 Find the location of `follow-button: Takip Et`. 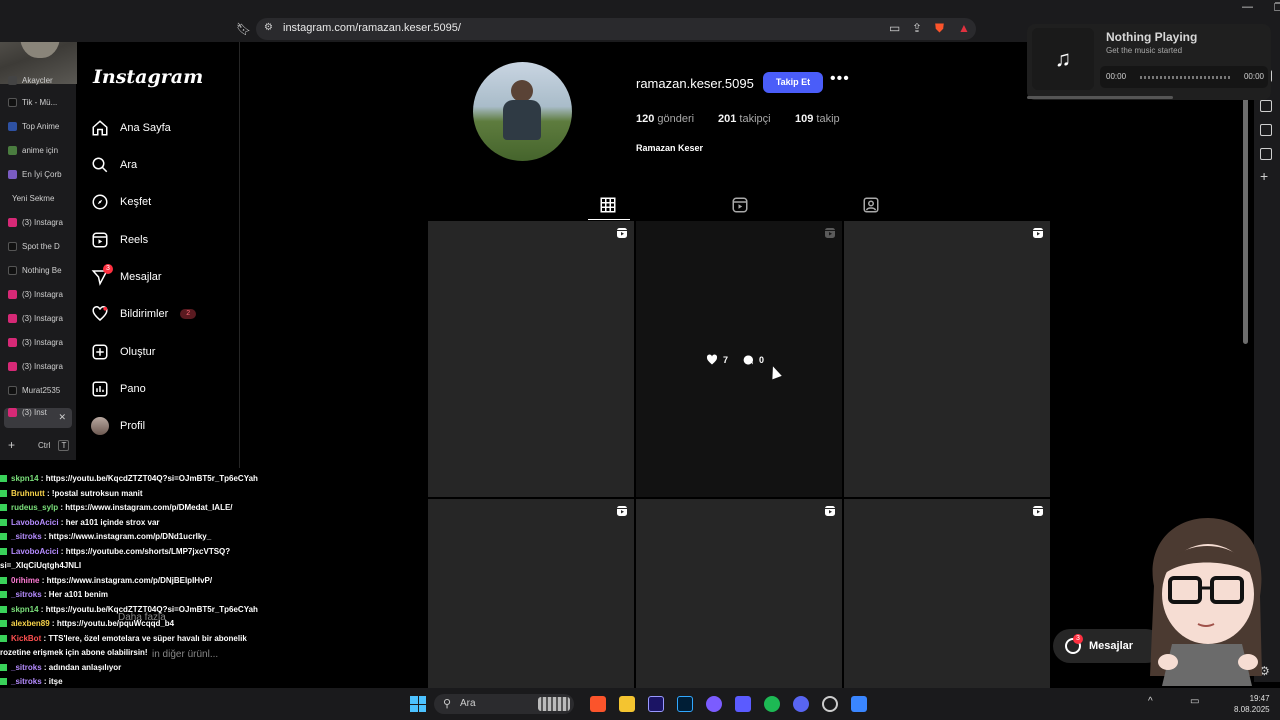

follow-button: Takip Et is located at coordinates (793, 82).